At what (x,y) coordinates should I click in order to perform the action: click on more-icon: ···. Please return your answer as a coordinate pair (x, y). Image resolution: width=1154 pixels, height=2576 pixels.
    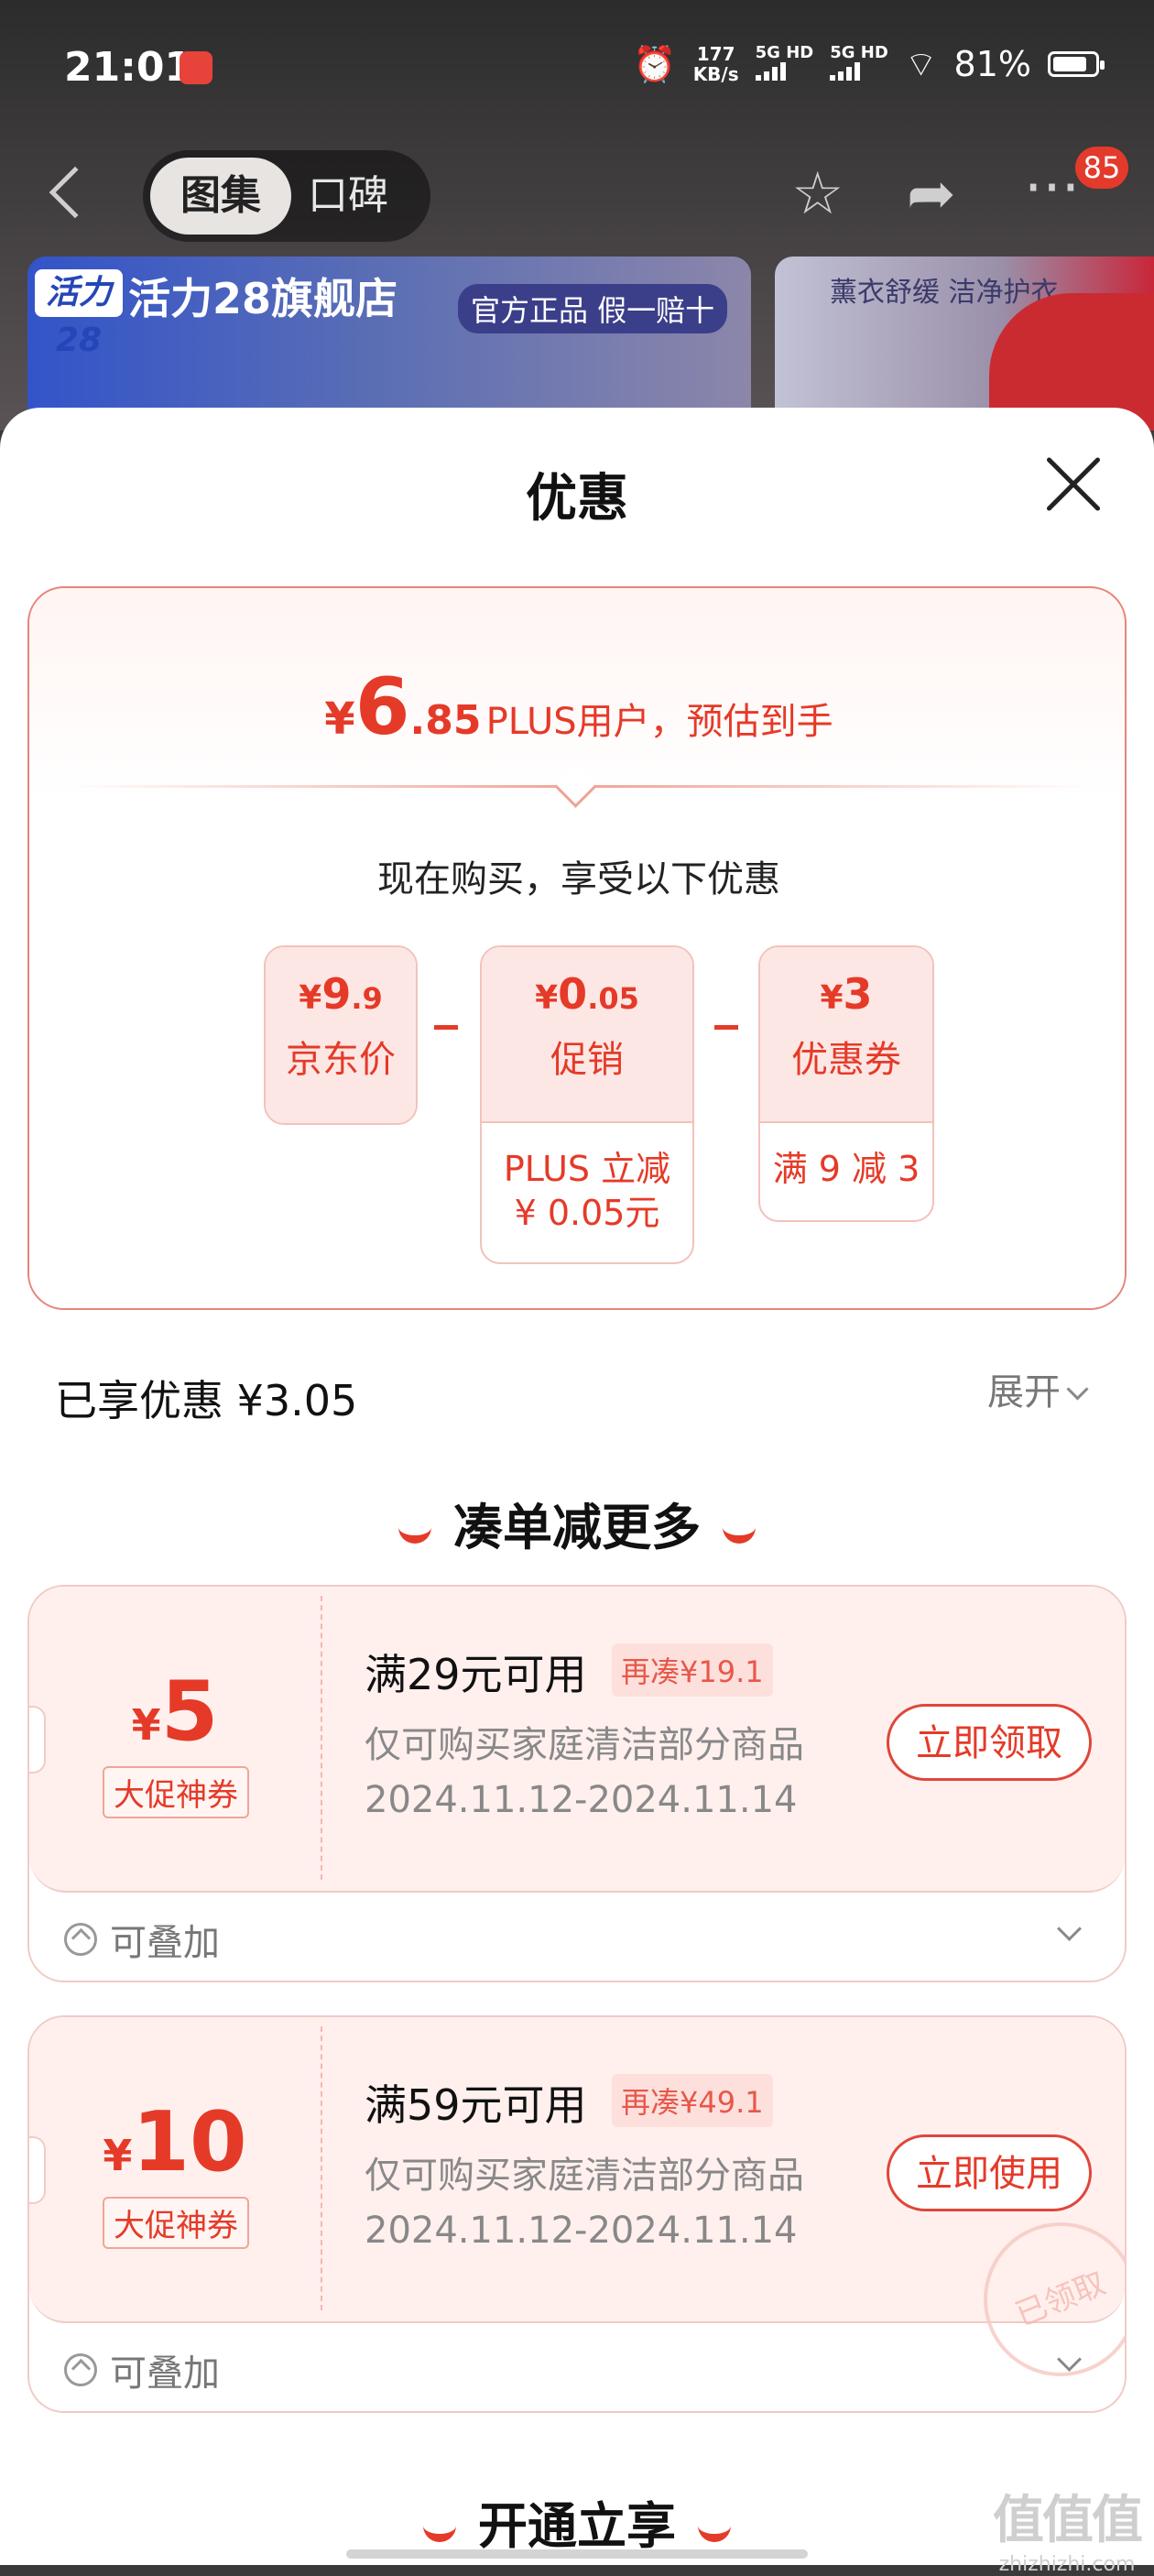
    Looking at the image, I should click on (1052, 189).